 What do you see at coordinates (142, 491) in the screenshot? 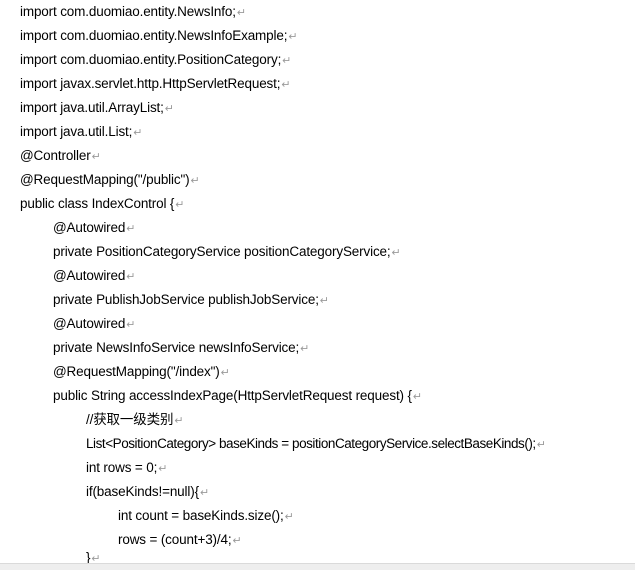
I see `code-text: if(baseKinds!=null){` at bounding box center [142, 491].